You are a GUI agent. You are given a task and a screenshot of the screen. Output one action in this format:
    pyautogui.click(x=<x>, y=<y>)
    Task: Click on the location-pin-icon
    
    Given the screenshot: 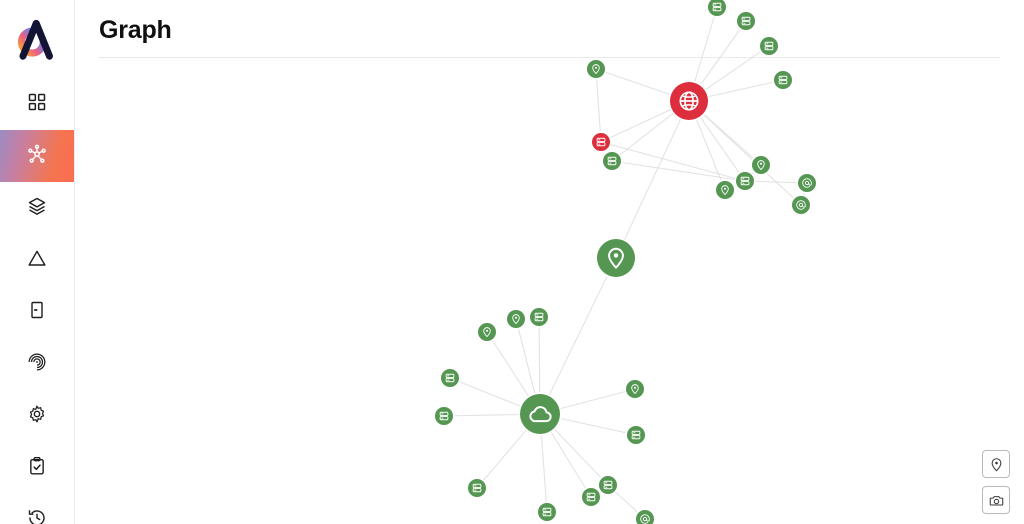 What is the action you would take?
    pyautogui.click(x=996, y=464)
    